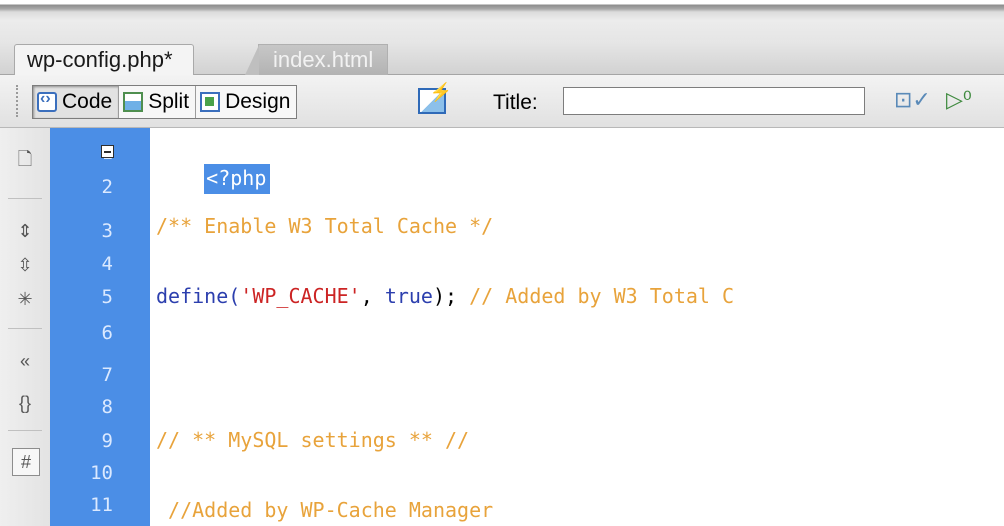  What do you see at coordinates (47, 101) in the screenshot?
I see `code-view-icon` at bounding box center [47, 101].